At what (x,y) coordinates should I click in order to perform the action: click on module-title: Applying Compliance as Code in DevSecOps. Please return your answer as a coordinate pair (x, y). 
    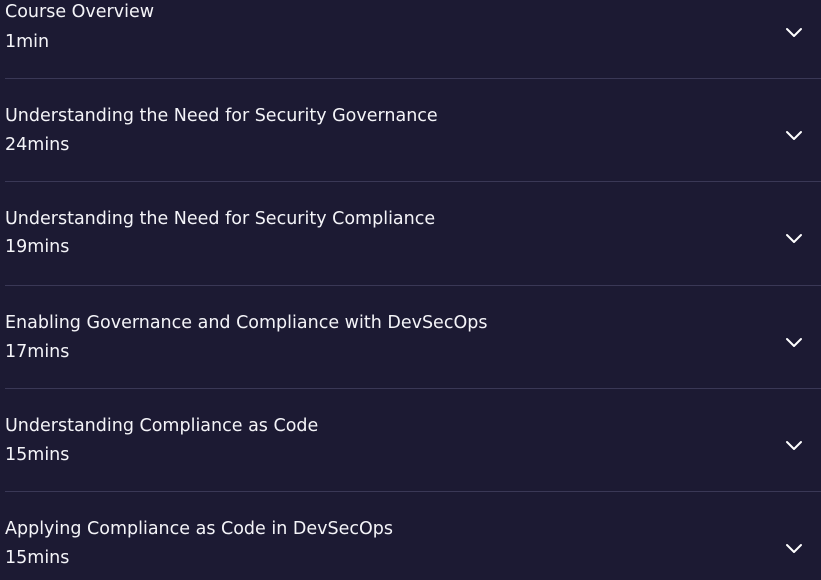
    Looking at the image, I should click on (199, 529).